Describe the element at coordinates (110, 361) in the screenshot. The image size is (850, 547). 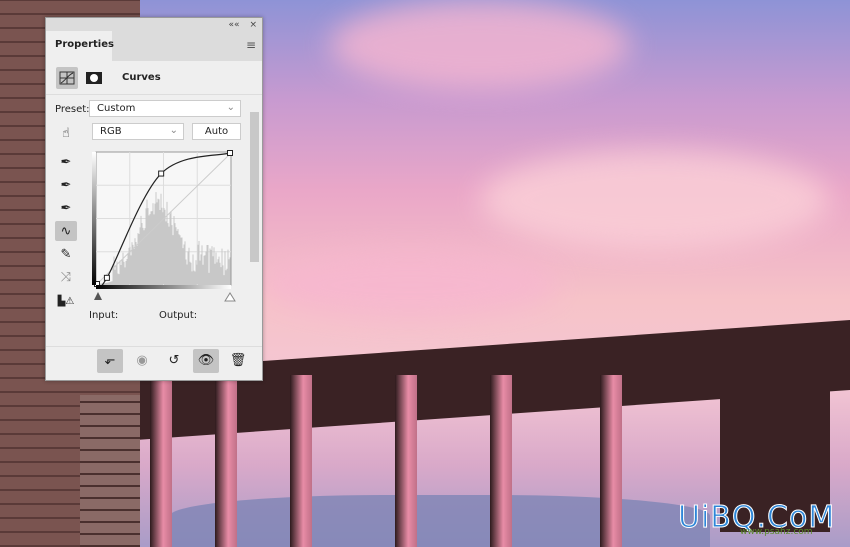
I see `clip-to-layer-icon: ⬐` at that location.